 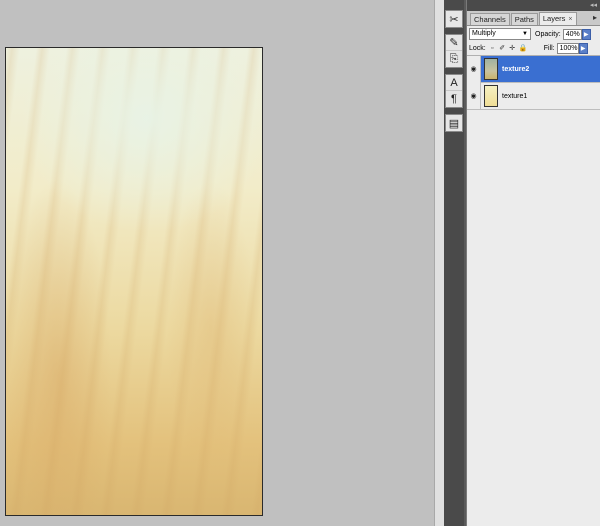 I want to click on panel-menu-icon: ▸, so click(x=595, y=17).